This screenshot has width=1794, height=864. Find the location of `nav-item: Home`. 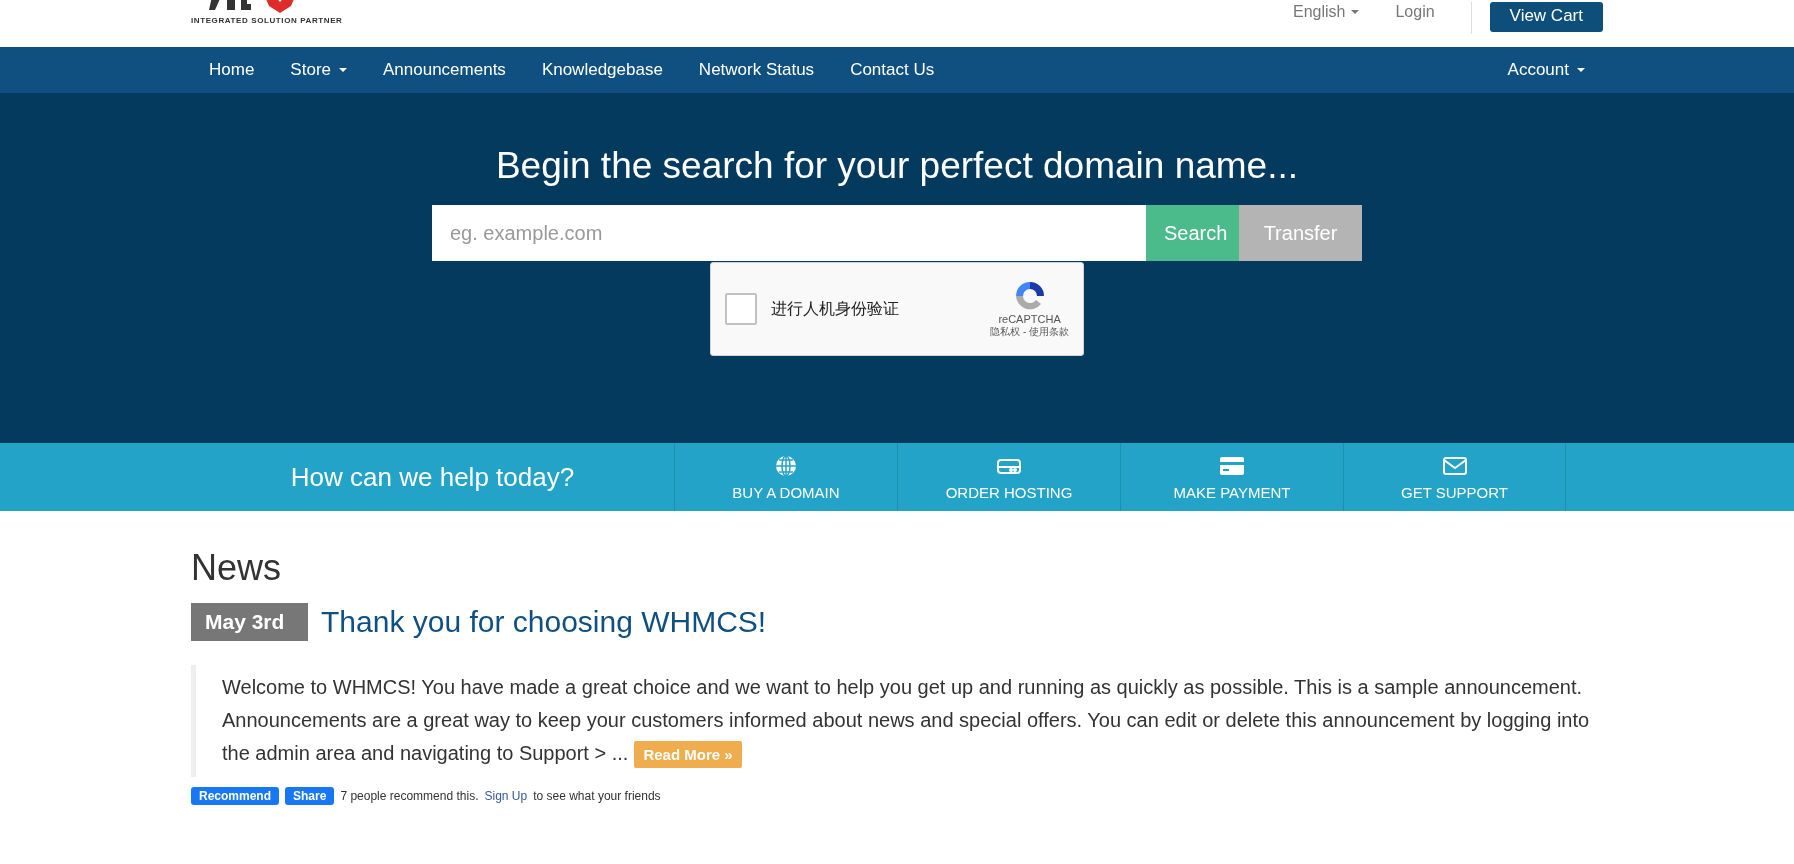

nav-item: Home is located at coordinates (232, 70).